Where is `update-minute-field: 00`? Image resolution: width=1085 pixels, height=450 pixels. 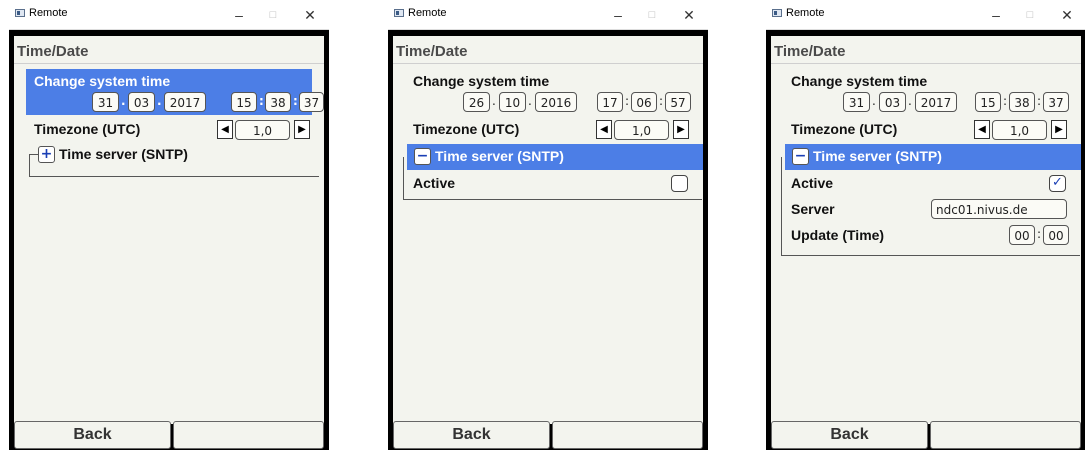
update-minute-field: 00 is located at coordinates (1056, 235).